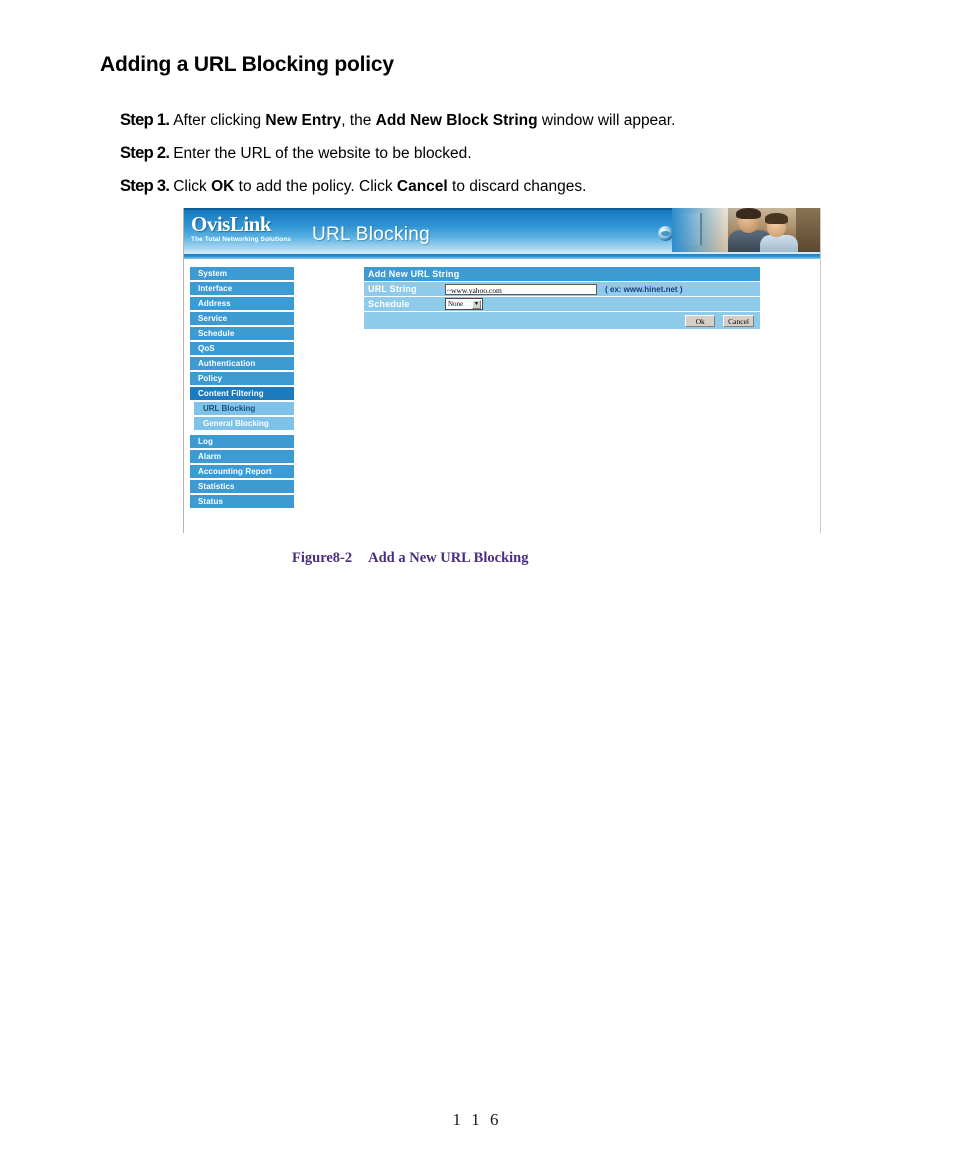  What do you see at coordinates (601, 304) in the screenshot?
I see `schedule-value-cell: None ▼` at bounding box center [601, 304].